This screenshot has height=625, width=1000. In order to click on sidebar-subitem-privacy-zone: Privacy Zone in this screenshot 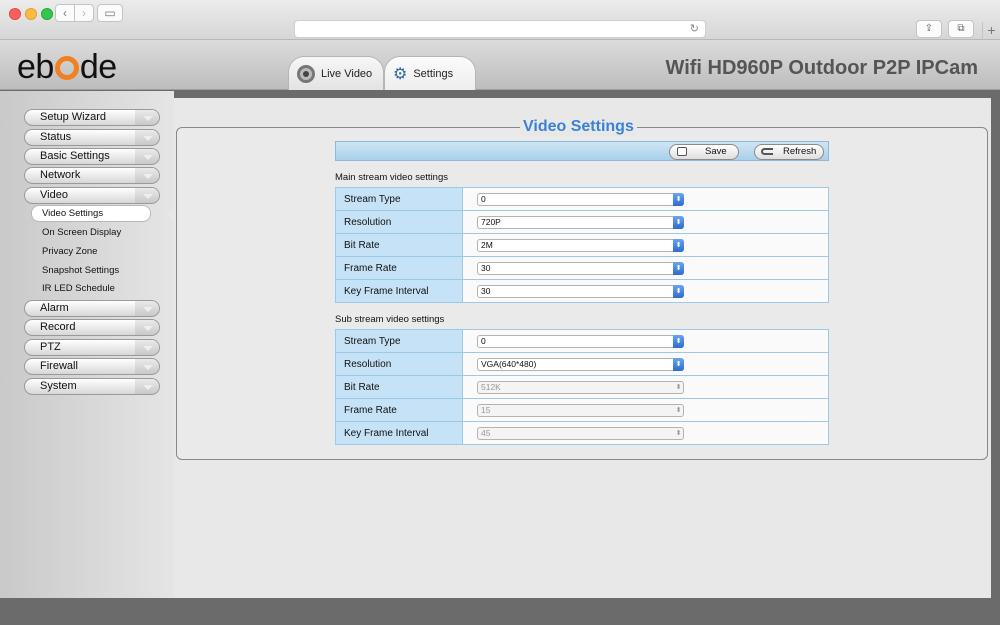, I will do `click(69, 251)`.